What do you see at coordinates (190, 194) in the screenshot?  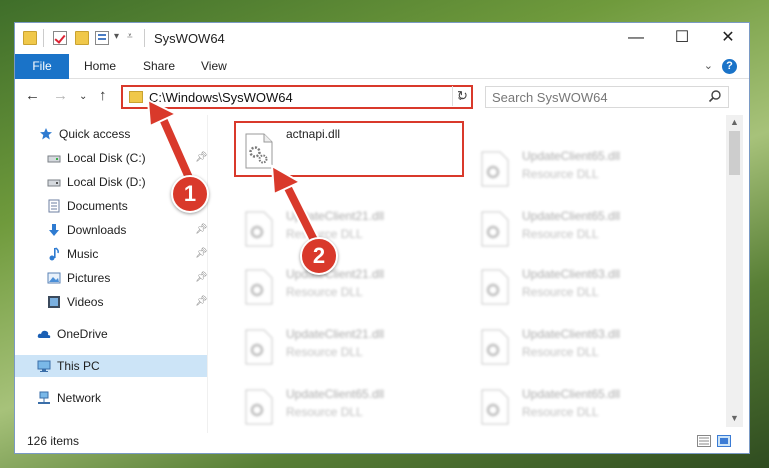 I see `step-badge-1: 1` at bounding box center [190, 194].